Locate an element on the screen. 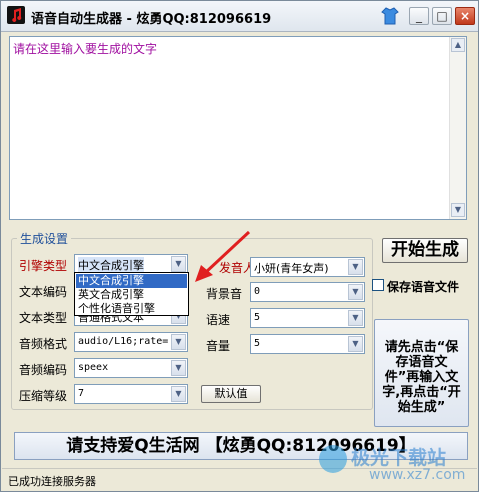 This screenshot has width=479, height=492. engine-type-select: 中文合成引擎 ▼ is located at coordinates (131, 264).